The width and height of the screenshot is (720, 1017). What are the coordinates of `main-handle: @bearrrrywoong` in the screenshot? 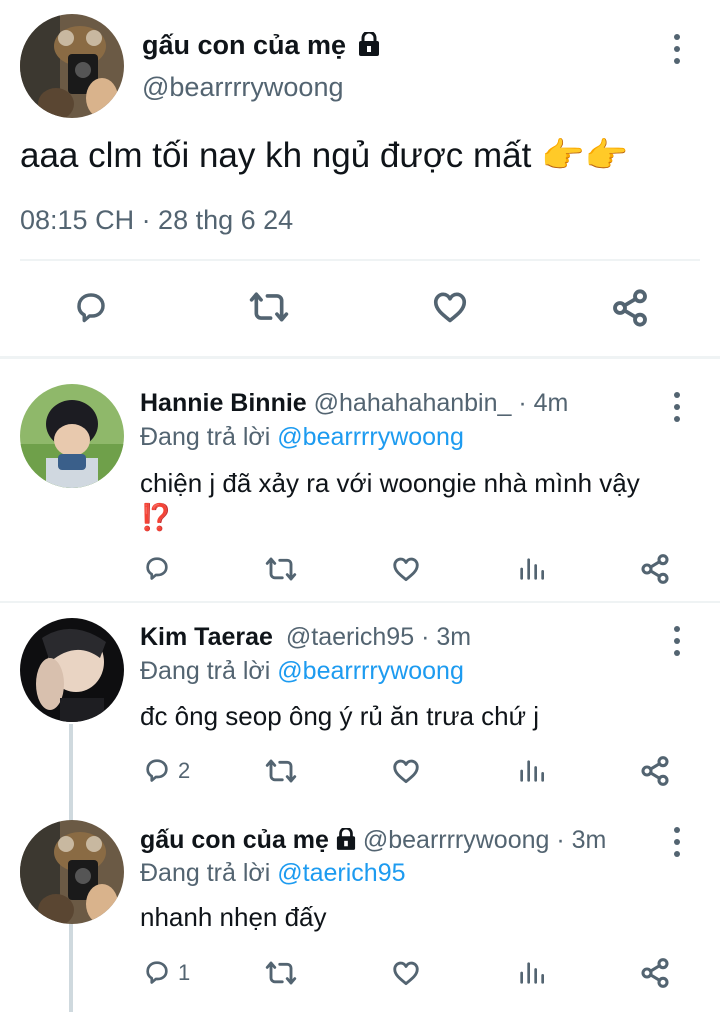 It's located at (243, 87).